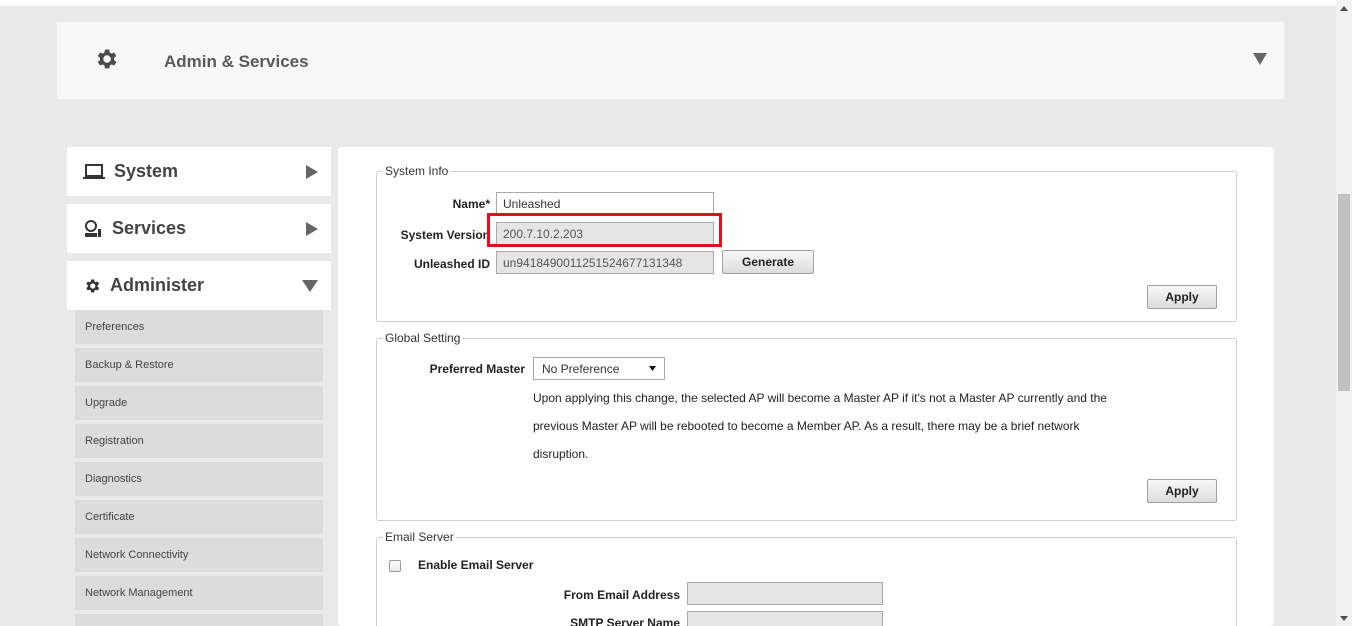  What do you see at coordinates (670, 60) in the screenshot?
I see `admin-services-header: Admin & Services` at bounding box center [670, 60].